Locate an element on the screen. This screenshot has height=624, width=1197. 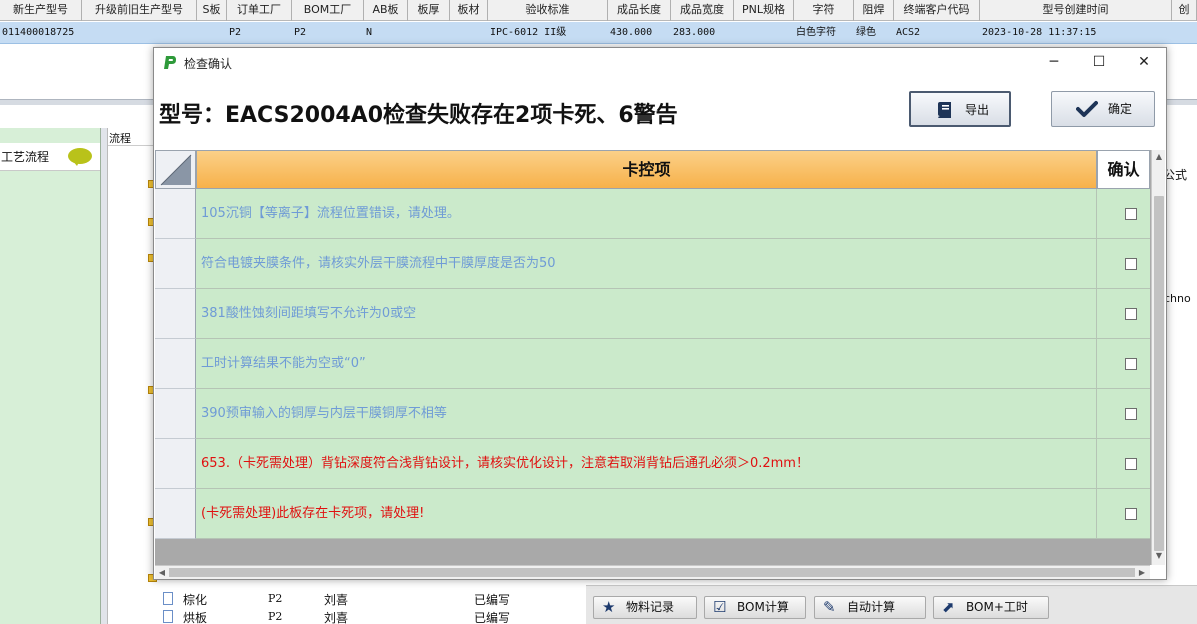
col-header-ab-board: AB板 is located at coordinates (386, 10).